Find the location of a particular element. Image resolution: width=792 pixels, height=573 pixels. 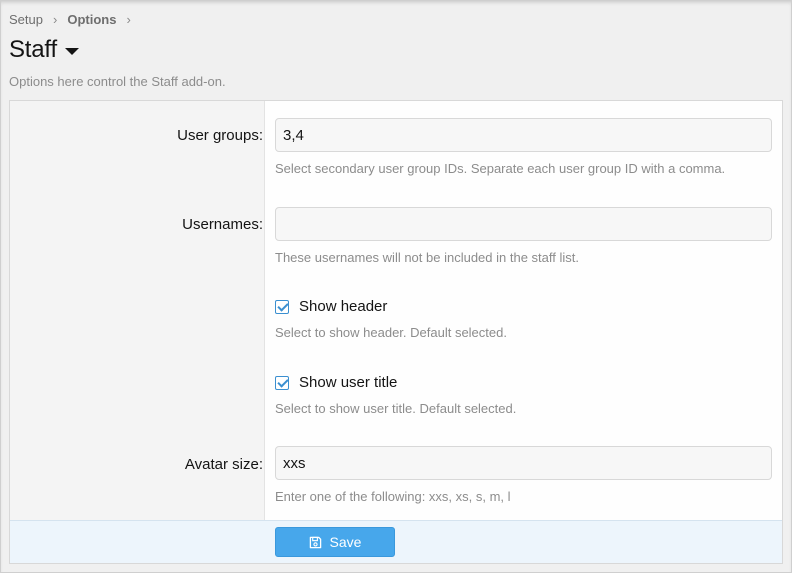

form-footer: Save is located at coordinates (396, 541).